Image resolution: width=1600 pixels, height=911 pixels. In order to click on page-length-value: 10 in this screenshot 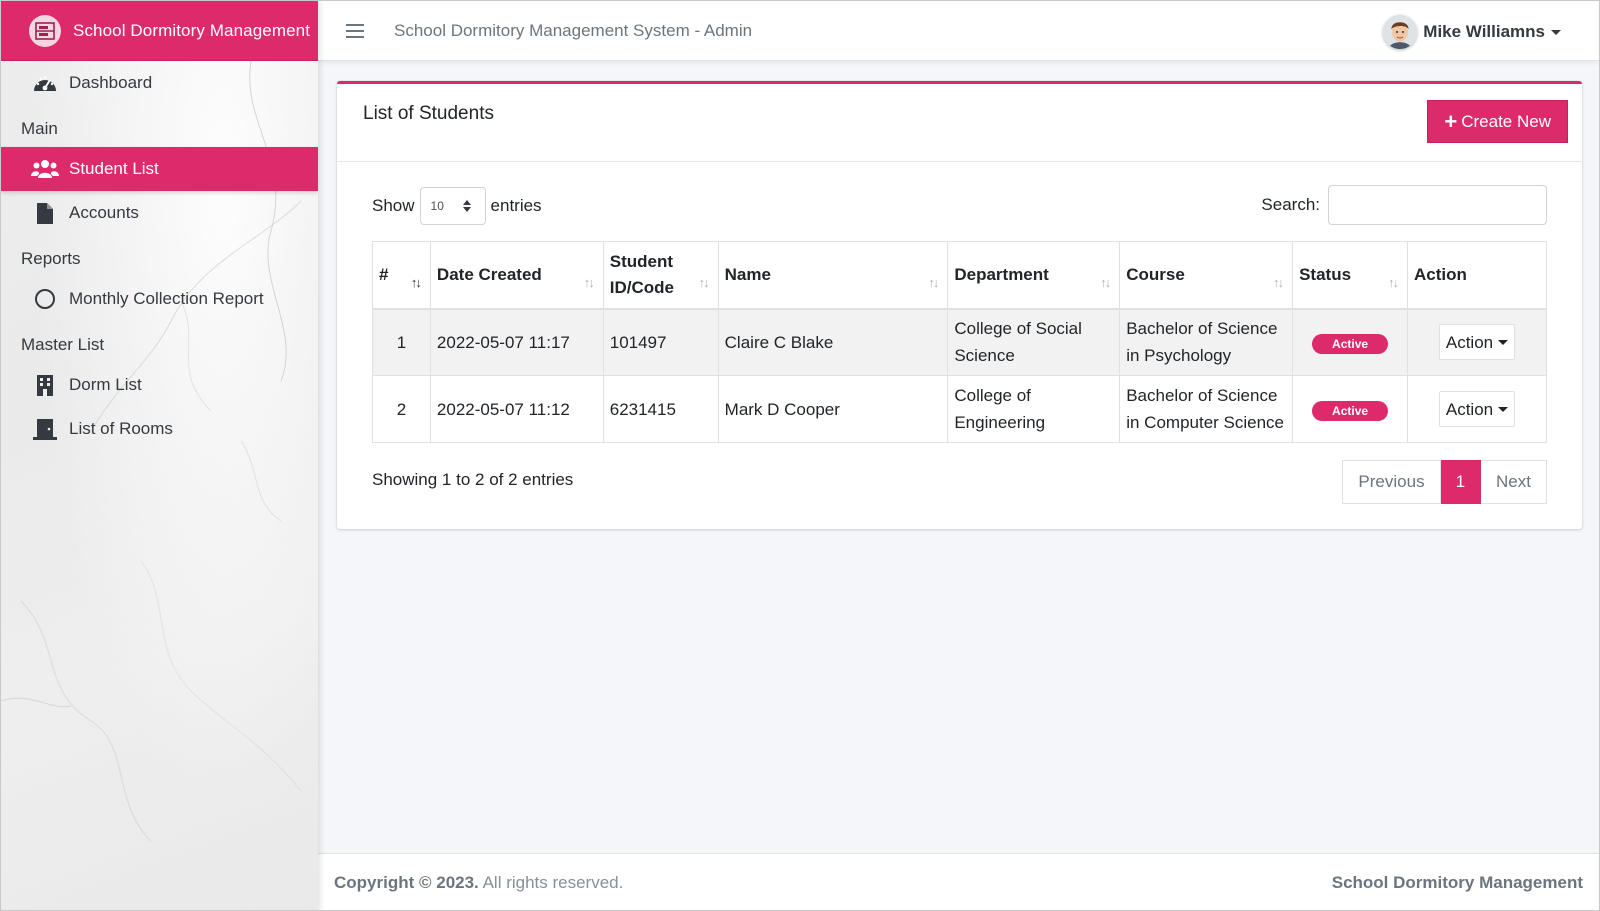, I will do `click(437, 206)`.